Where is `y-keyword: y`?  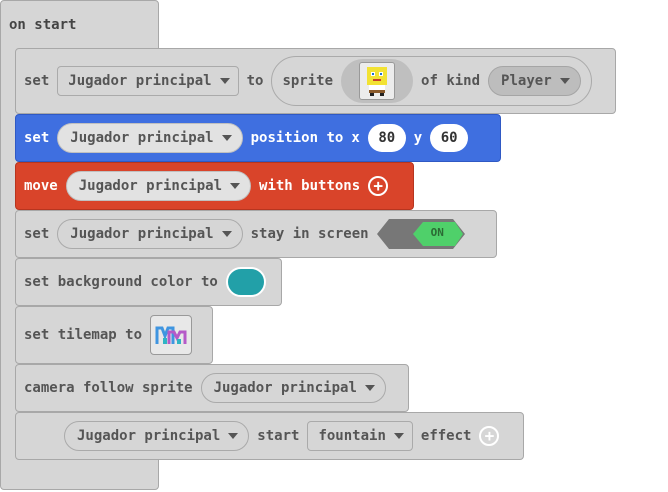
y-keyword: y is located at coordinates (418, 138).